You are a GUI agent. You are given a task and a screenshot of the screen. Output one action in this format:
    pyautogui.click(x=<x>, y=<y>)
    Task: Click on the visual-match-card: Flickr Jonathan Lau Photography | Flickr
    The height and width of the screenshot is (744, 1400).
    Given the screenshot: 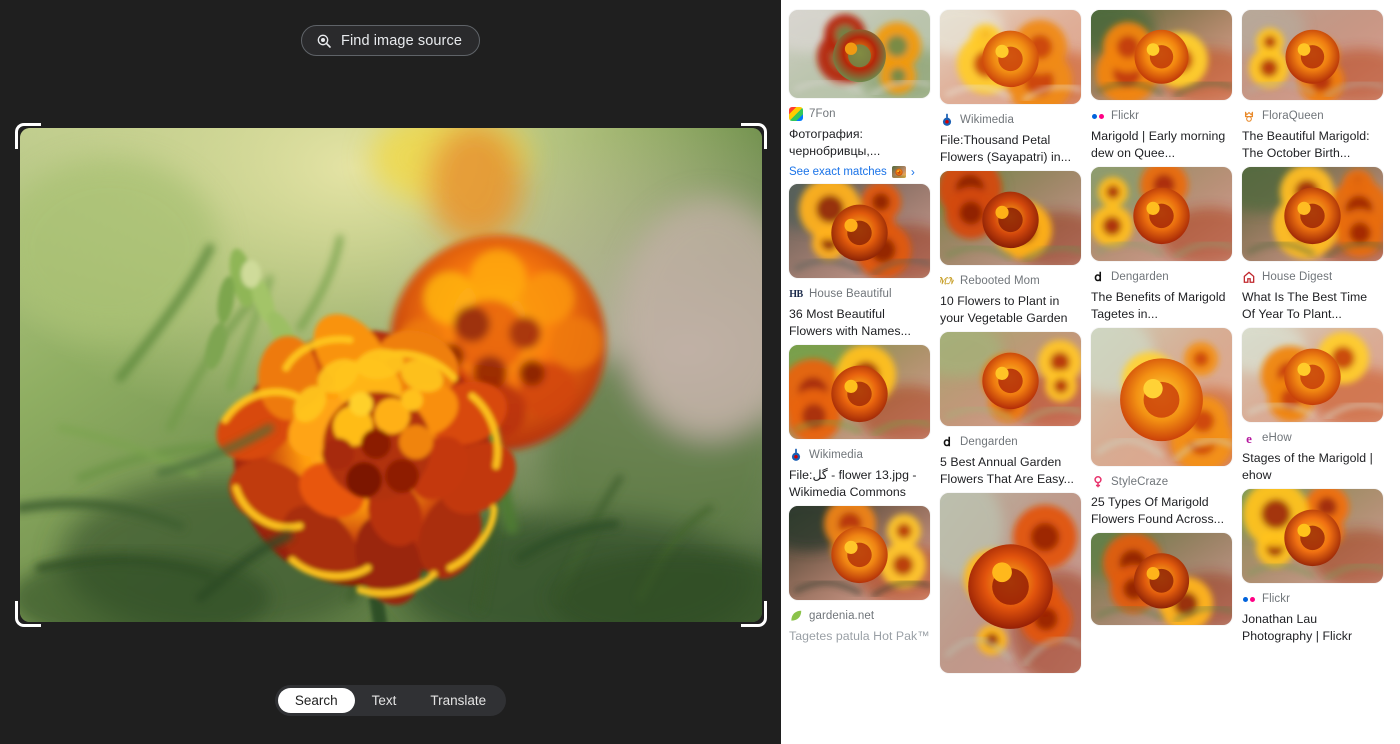 What is the action you would take?
    pyautogui.click(x=1312, y=566)
    